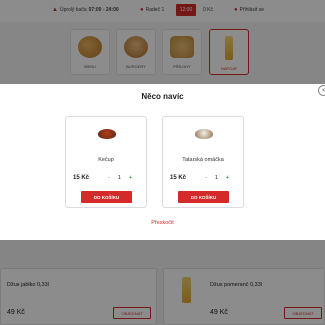 The width and height of the screenshot is (325, 325). I want to click on product-card-ketchup: Kečup 15 Kč - 1 + DO KOŠÍKU, so click(106, 162).